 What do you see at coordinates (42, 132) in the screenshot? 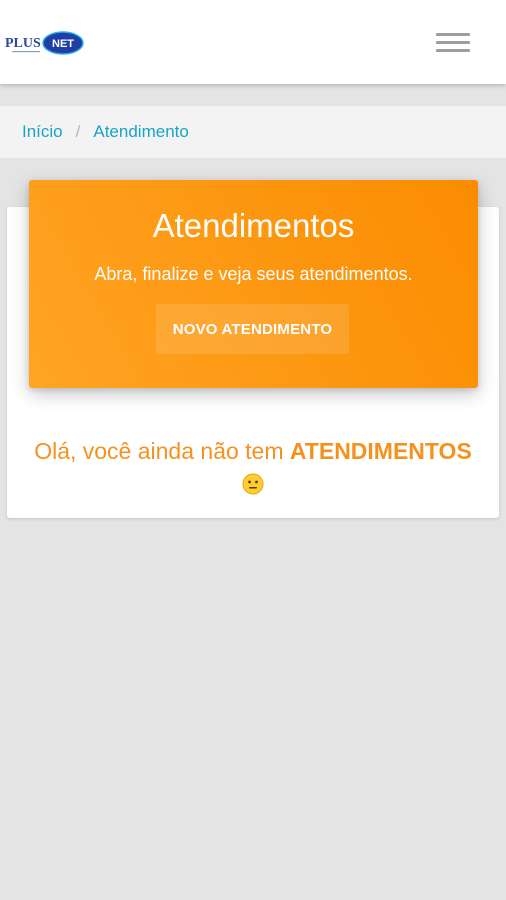
I see `breadcrumb-home-link: Início` at bounding box center [42, 132].